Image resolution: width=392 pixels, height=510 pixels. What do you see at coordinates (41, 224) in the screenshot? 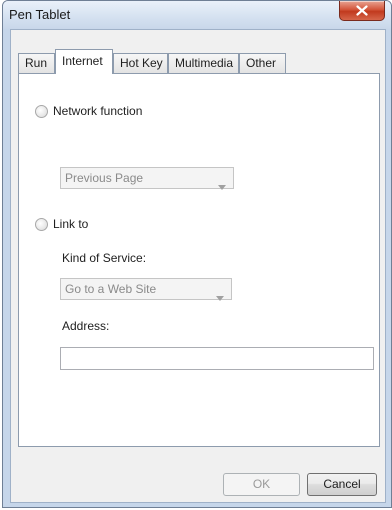
I see `link-to-radio` at bounding box center [41, 224].